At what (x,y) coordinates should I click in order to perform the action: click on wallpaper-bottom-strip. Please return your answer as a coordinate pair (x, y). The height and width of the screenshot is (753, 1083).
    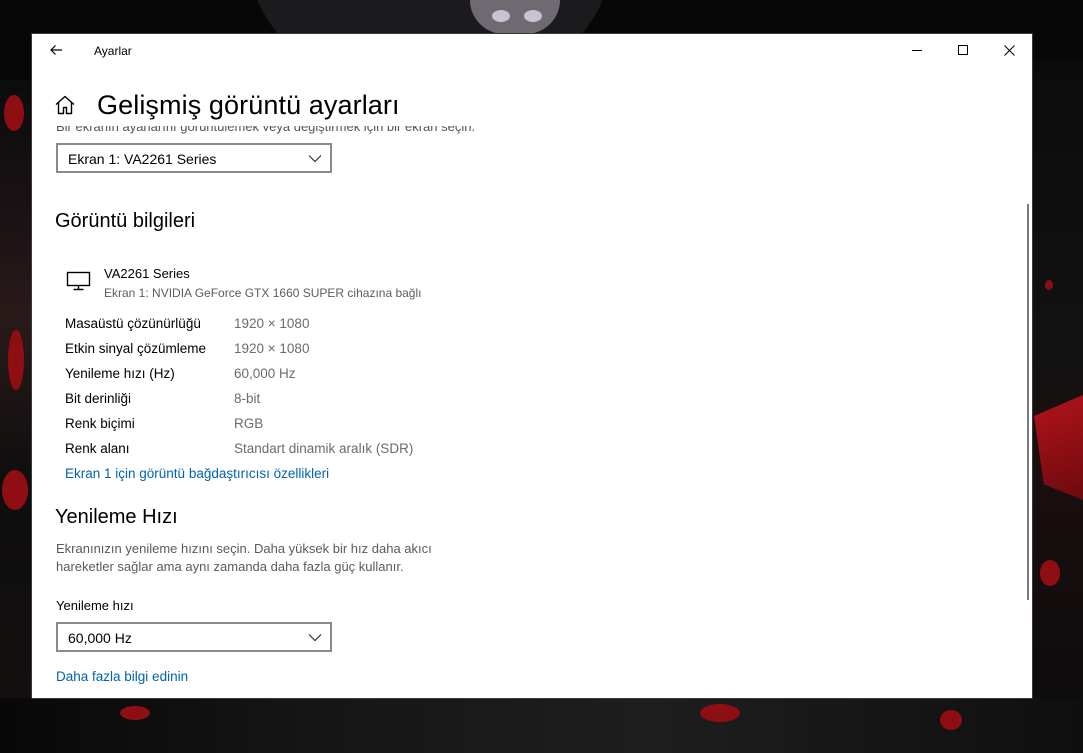
    Looking at the image, I should click on (541, 725).